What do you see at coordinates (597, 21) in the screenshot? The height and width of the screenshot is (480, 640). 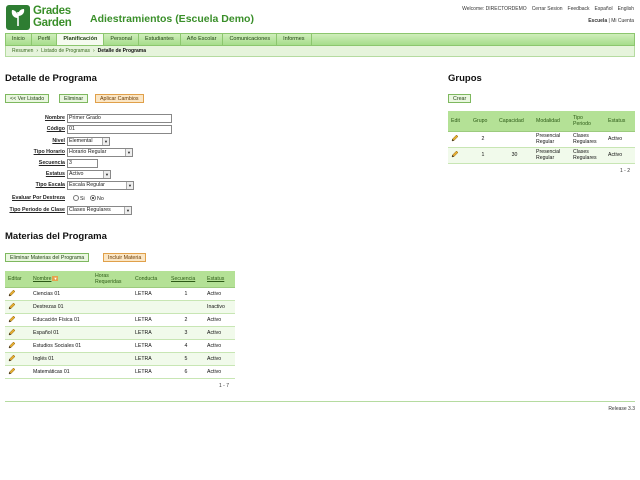 I see `school-link: Escuela` at bounding box center [597, 21].